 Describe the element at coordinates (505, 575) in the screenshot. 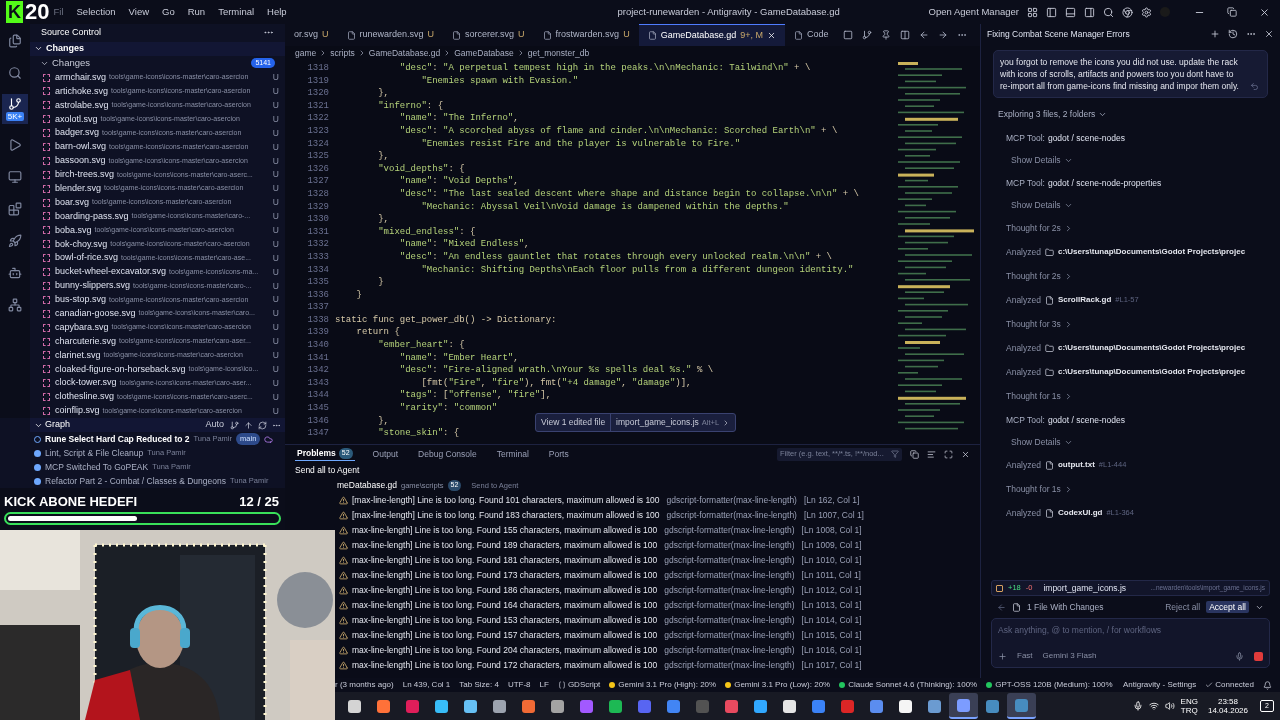

I see `problem-message: max-line-length] Line is too long. Found 173 characters, maximum allowed is 100` at that location.